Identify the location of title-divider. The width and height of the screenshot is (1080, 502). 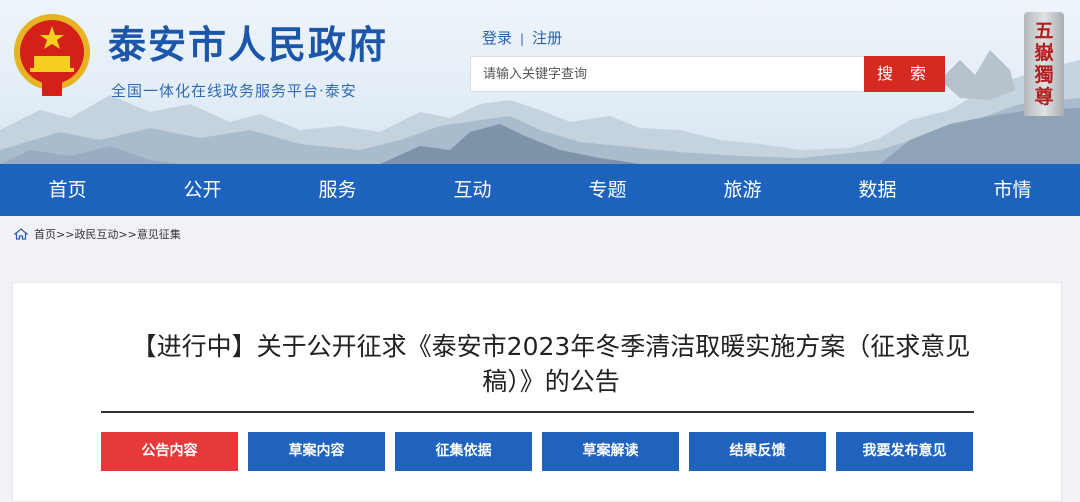
(537, 412).